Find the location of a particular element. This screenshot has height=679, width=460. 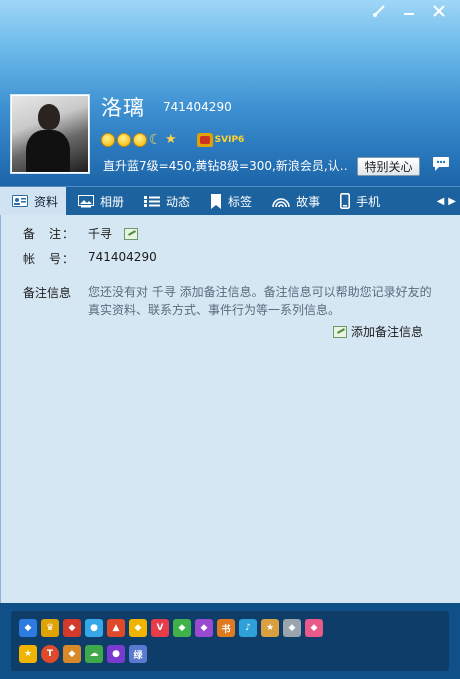

svip-crown-icon: ♛ is located at coordinates (50, 628).